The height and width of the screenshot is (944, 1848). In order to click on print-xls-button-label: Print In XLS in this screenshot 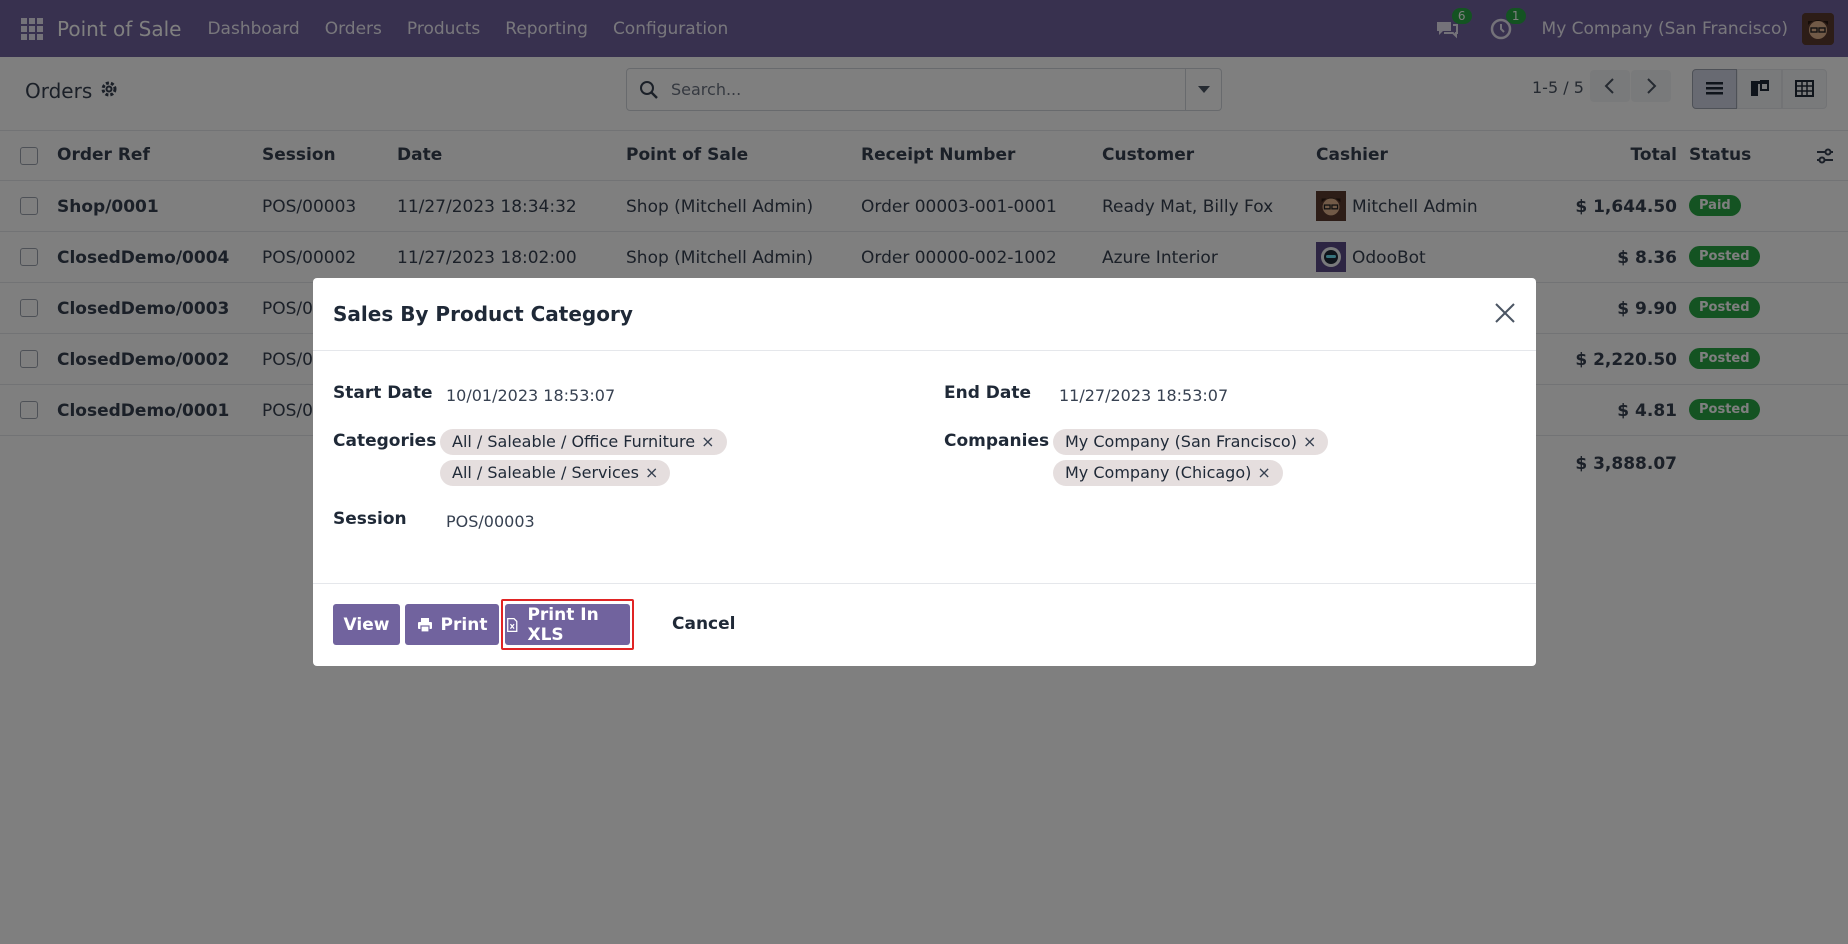, I will do `click(563, 624)`.